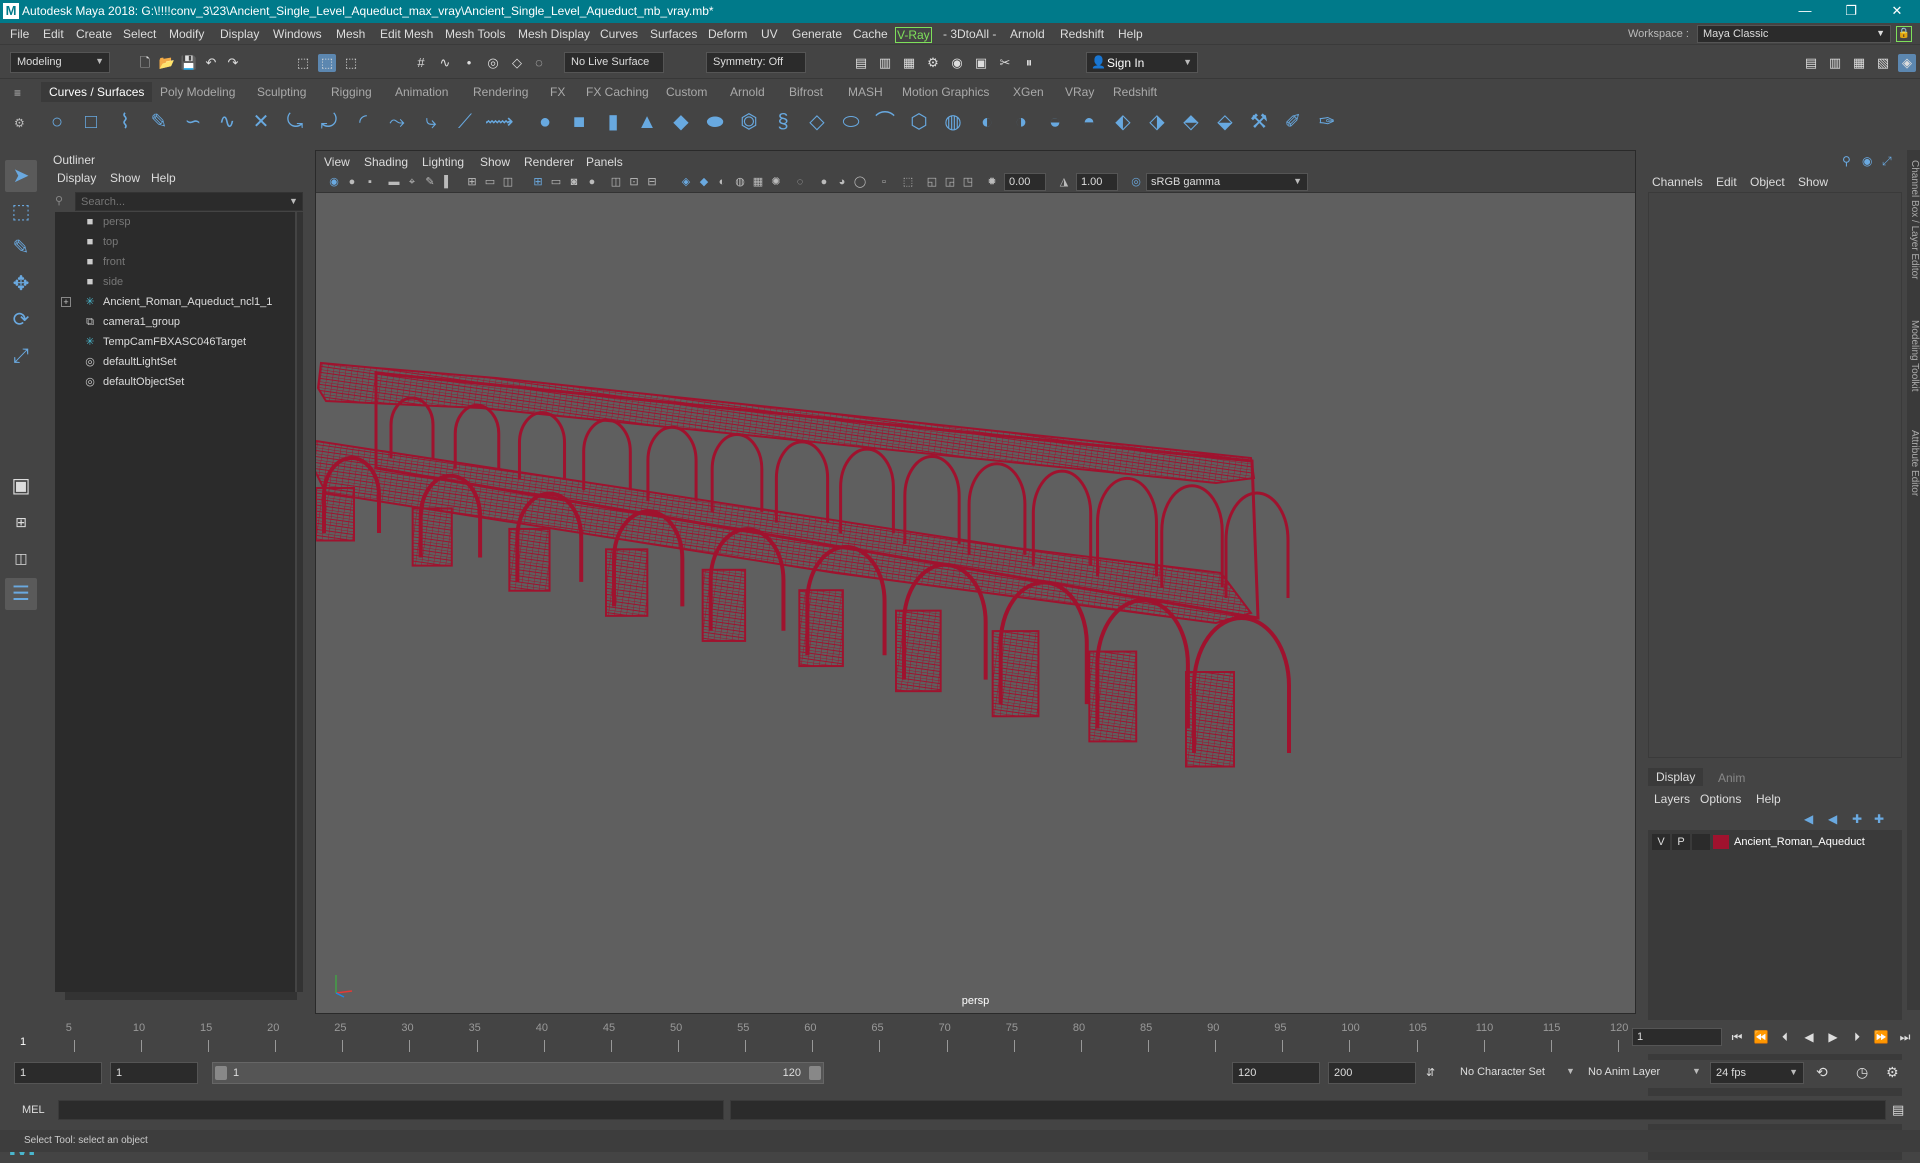 This screenshot has width=1920, height=1163. What do you see at coordinates (363, 122) in the screenshot?
I see `curve-arc-icon: ◜` at bounding box center [363, 122].